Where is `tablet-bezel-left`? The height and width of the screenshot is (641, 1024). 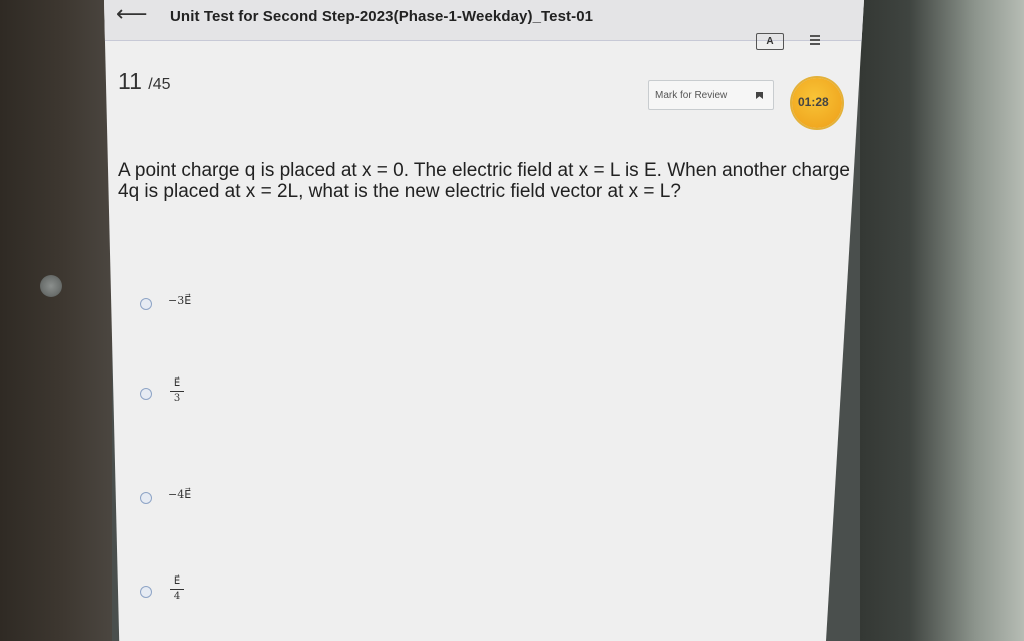
tablet-bezel-left is located at coordinates (56, 320).